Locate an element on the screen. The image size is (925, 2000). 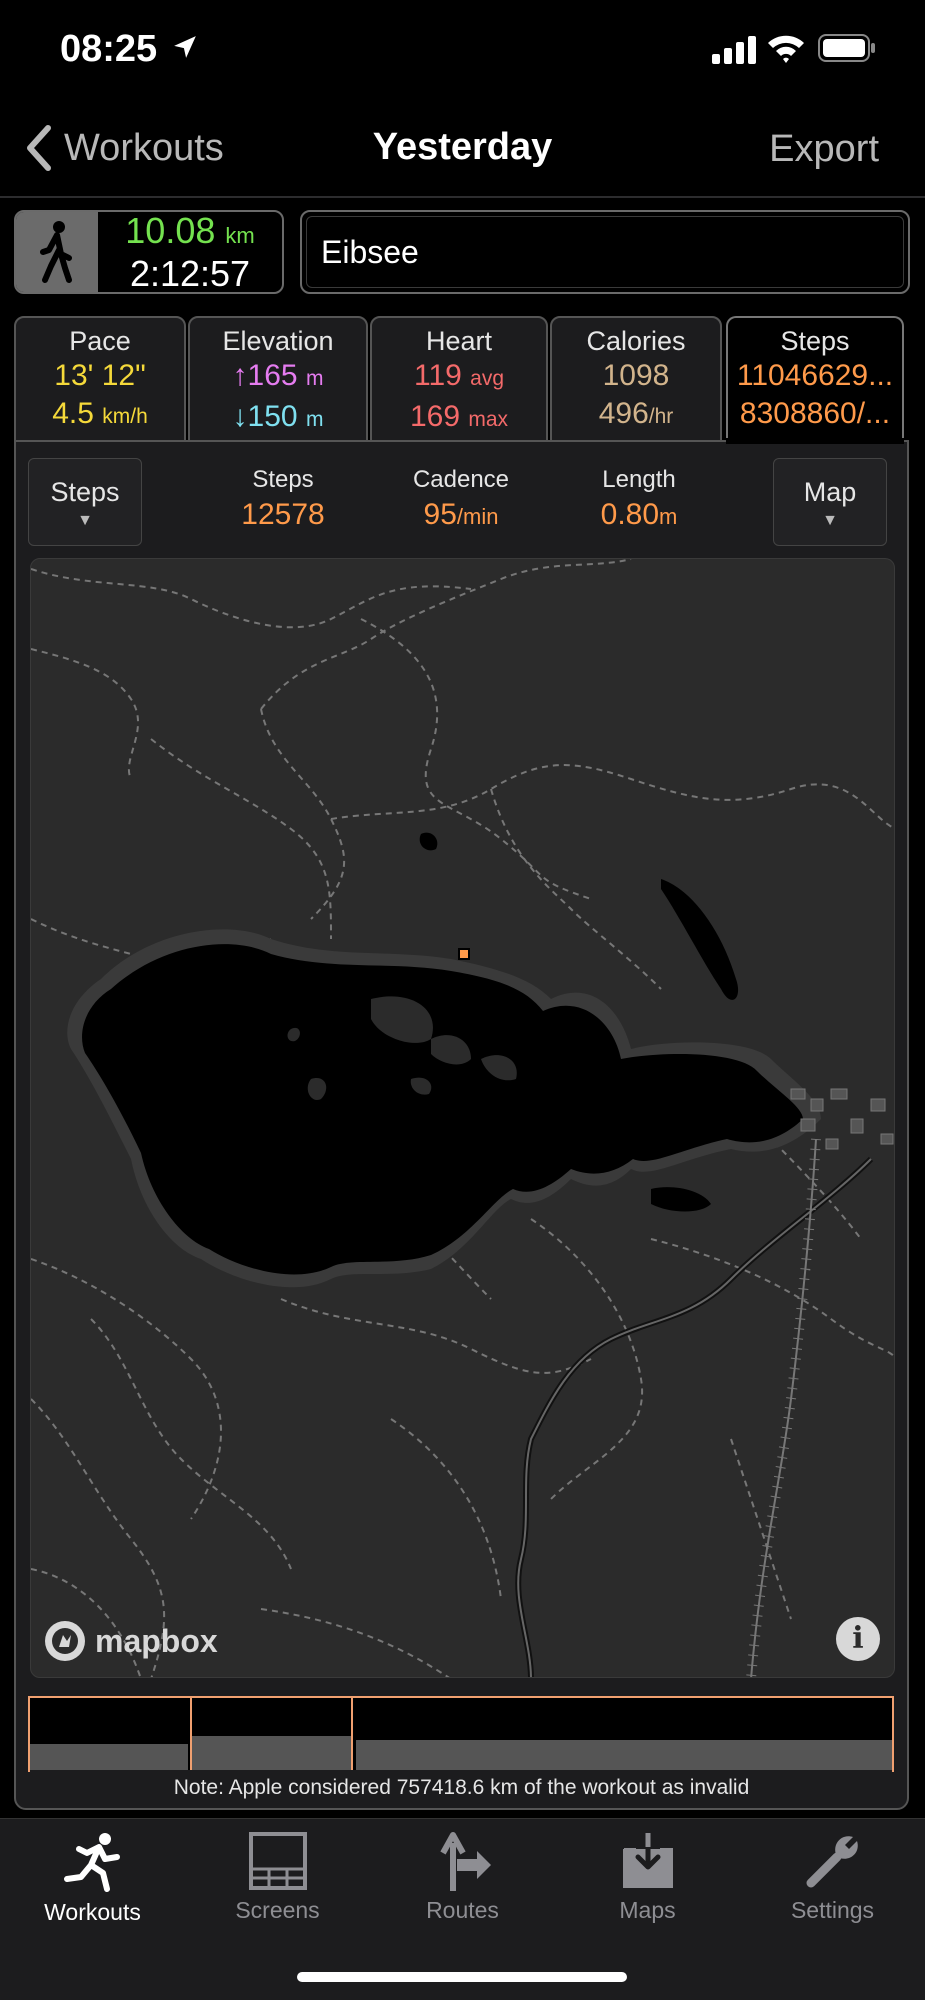
mapbox-logo: mapbox is located at coordinates (130, 1641).